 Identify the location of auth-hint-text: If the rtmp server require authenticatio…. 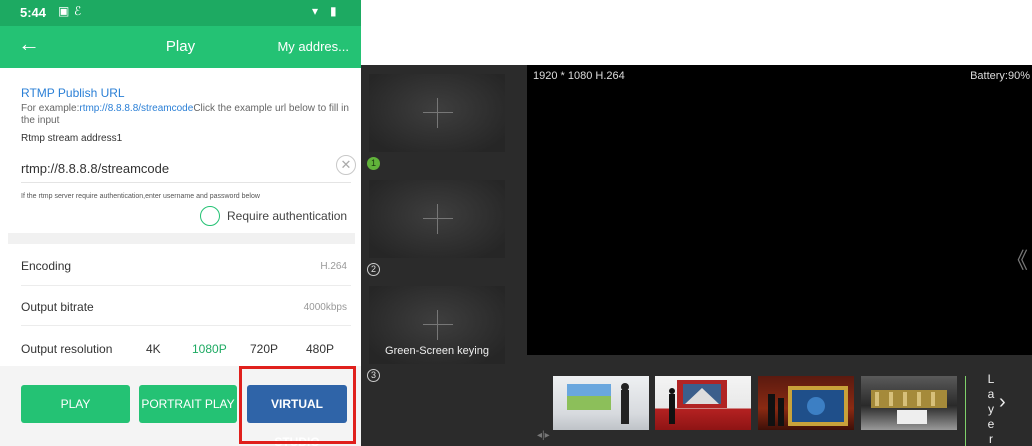
(140, 196).